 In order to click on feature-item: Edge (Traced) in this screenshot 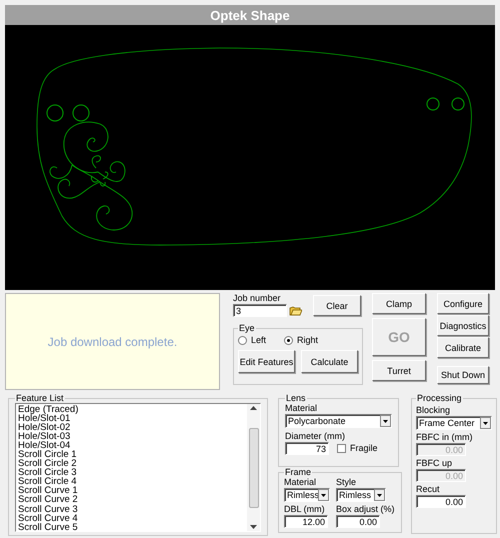, I will do `click(131, 409)`.